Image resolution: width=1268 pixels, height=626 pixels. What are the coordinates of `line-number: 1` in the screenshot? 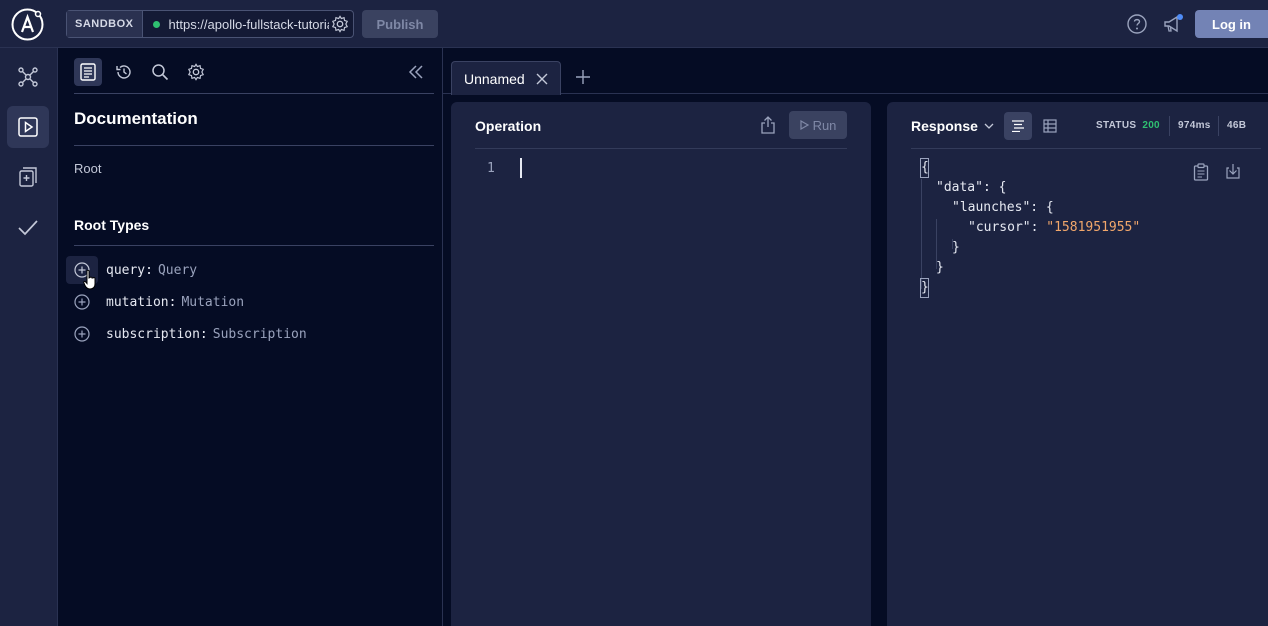 It's located at (491, 168).